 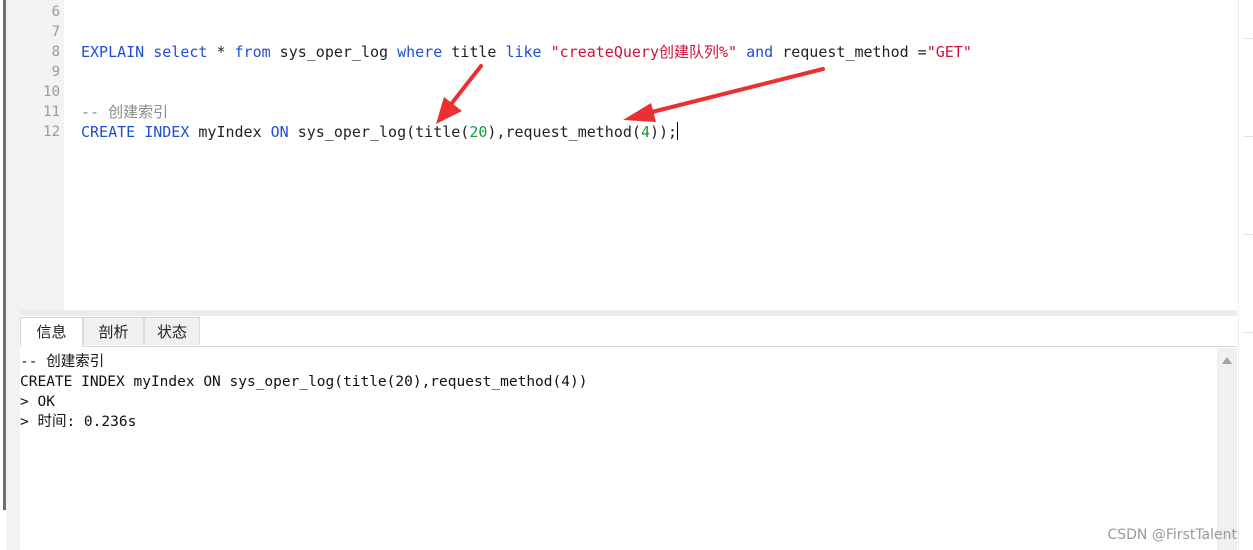 What do you see at coordinates (13, 275) in the screenshot?
I see `left-side-panel` at bounding box center [13, 275].